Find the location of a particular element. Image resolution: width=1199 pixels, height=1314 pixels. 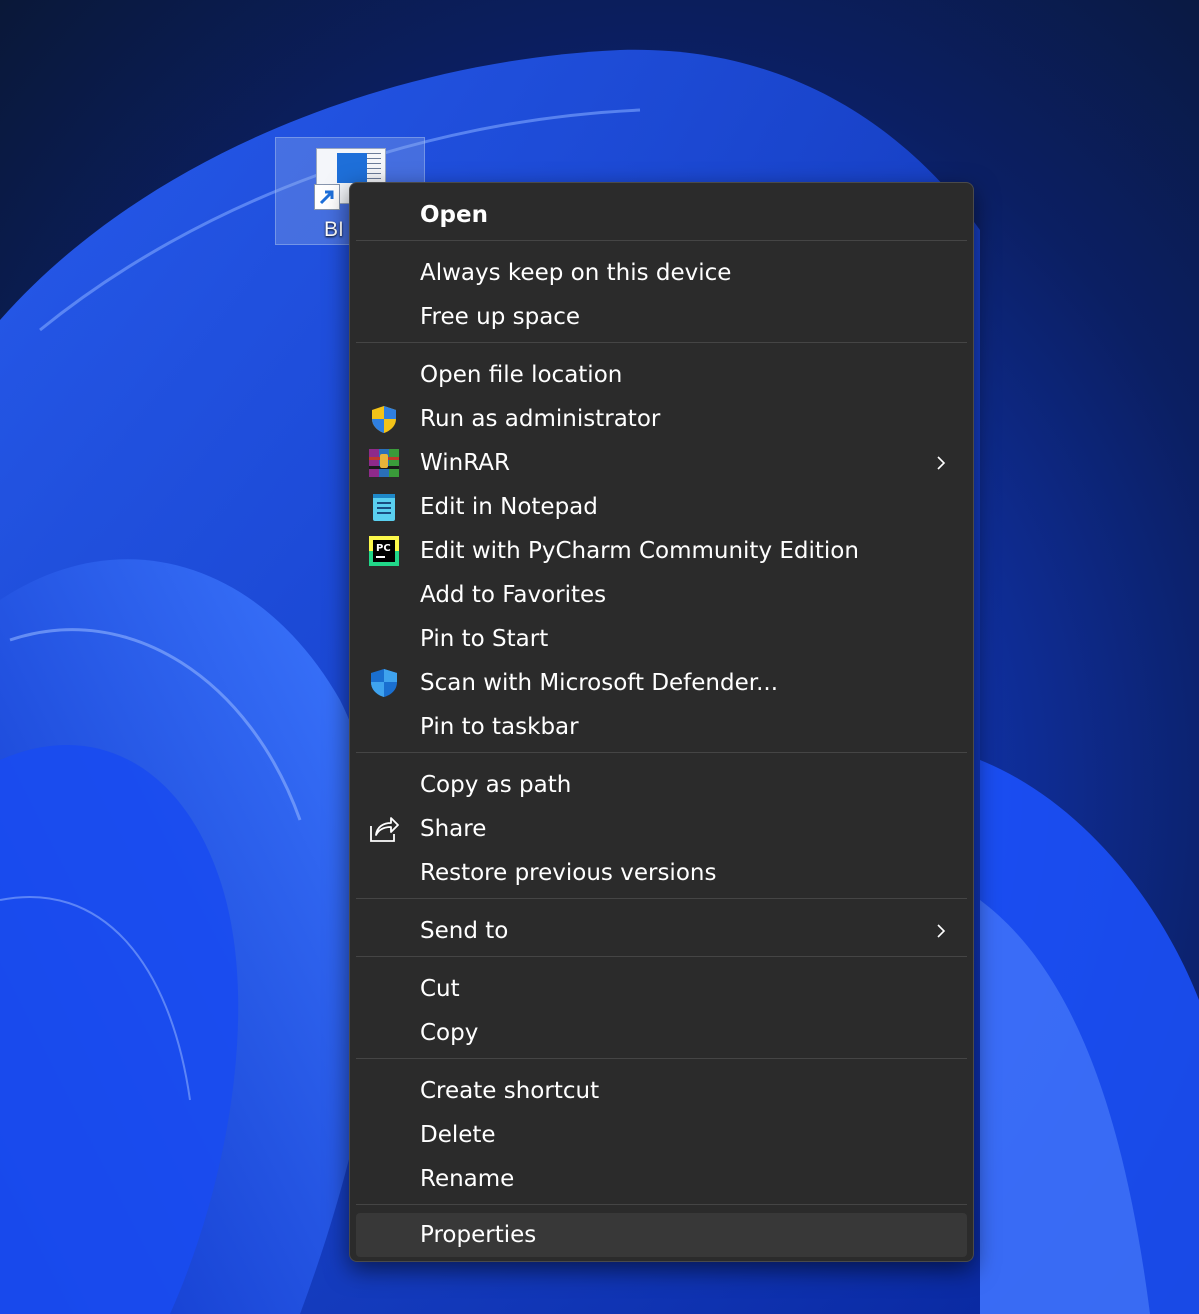

menu-item-label: Rename is located at coordinates (467, 1179).